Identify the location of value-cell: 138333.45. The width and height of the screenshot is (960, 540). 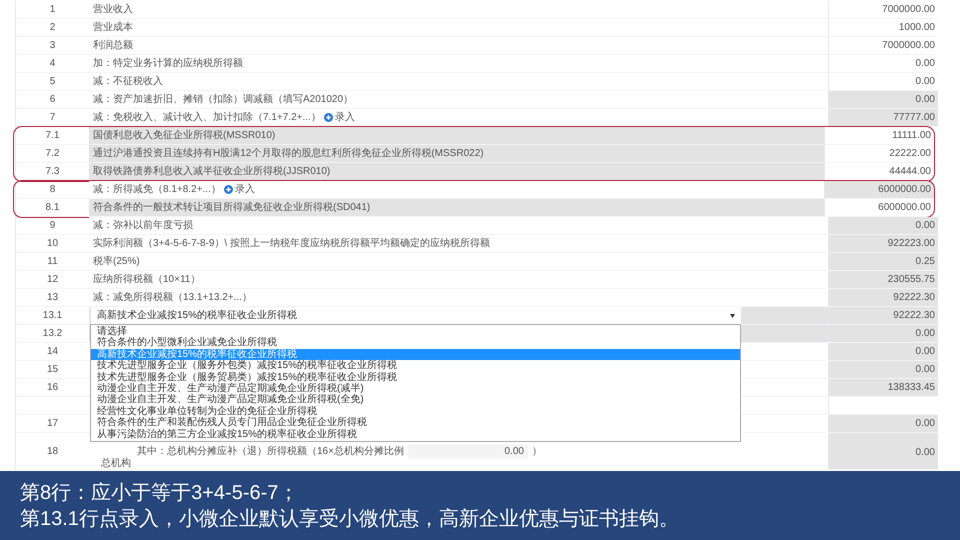
(883, 387).